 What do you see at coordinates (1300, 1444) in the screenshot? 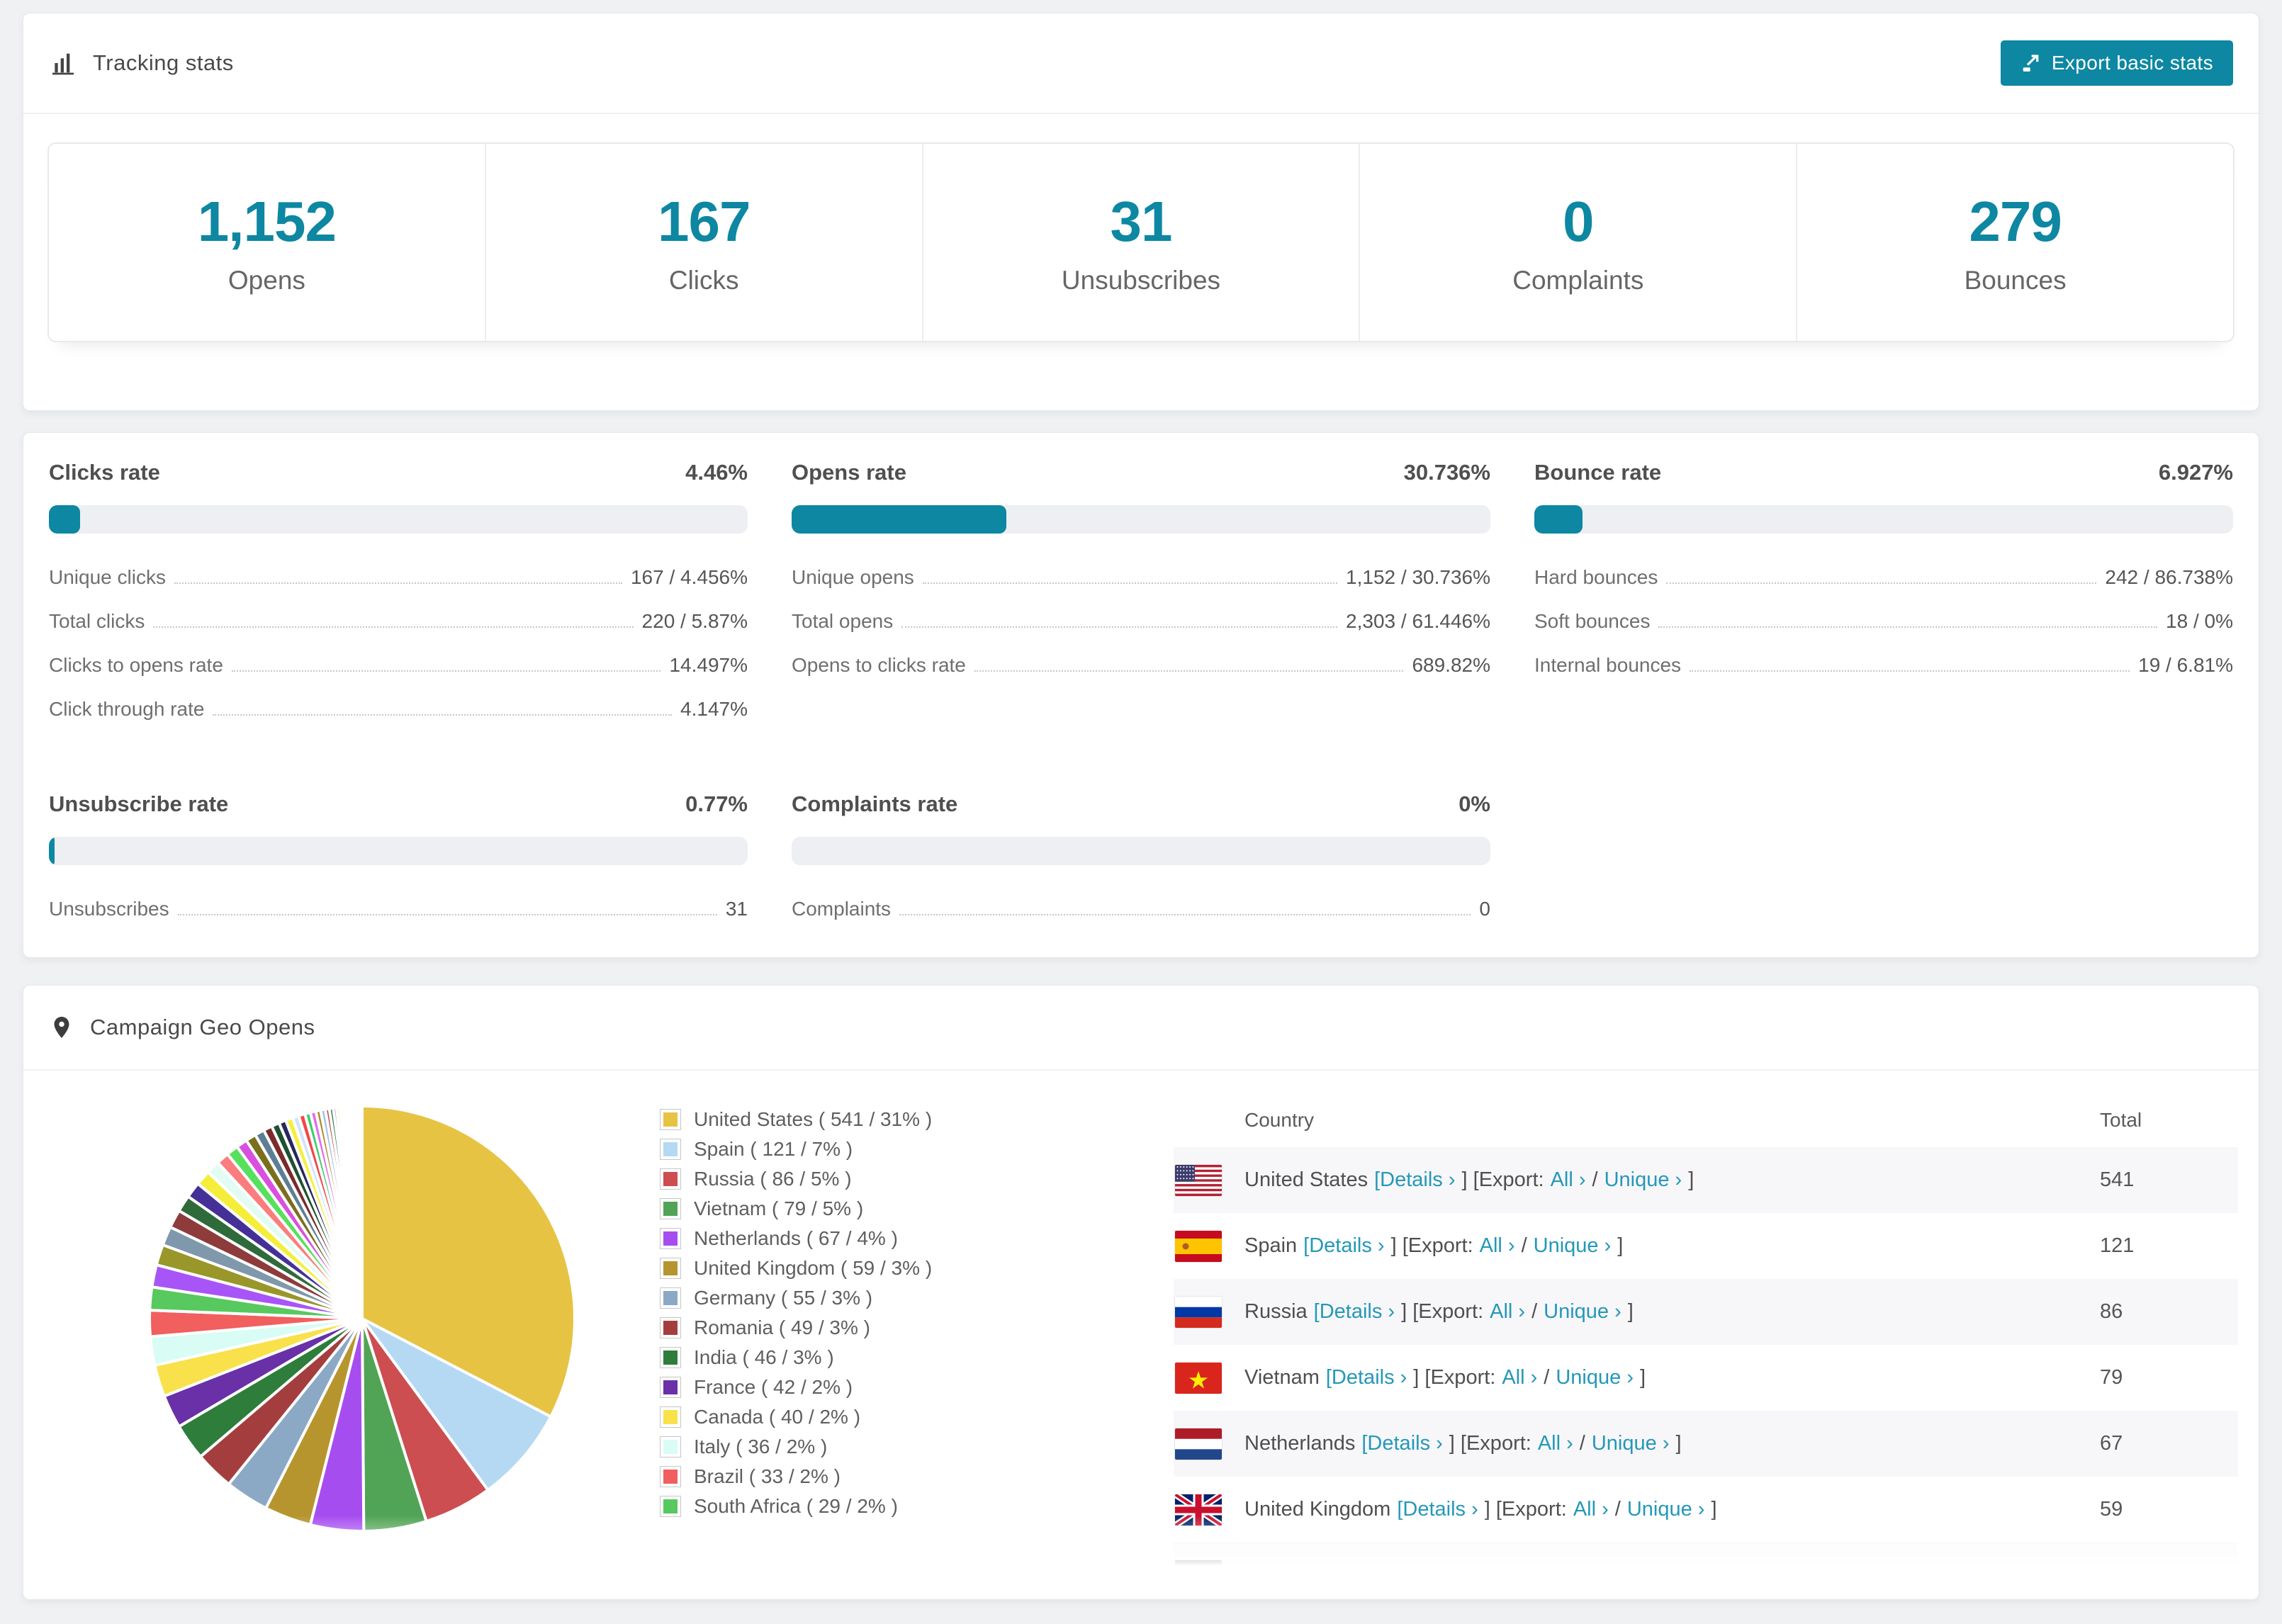
I see `country-name: Netherlands` at bounding box center [1300, 1444].